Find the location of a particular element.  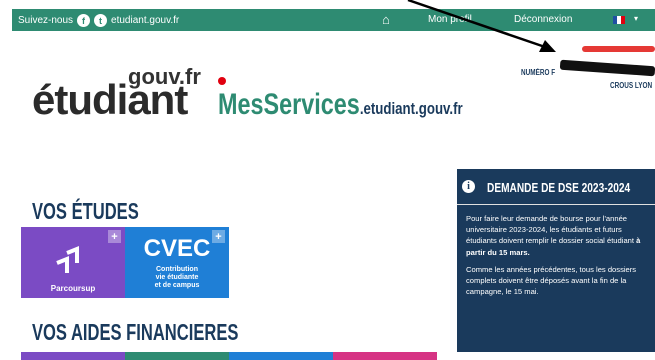

cvec-sub-line: et de campus is located at coordinates (177, 285).